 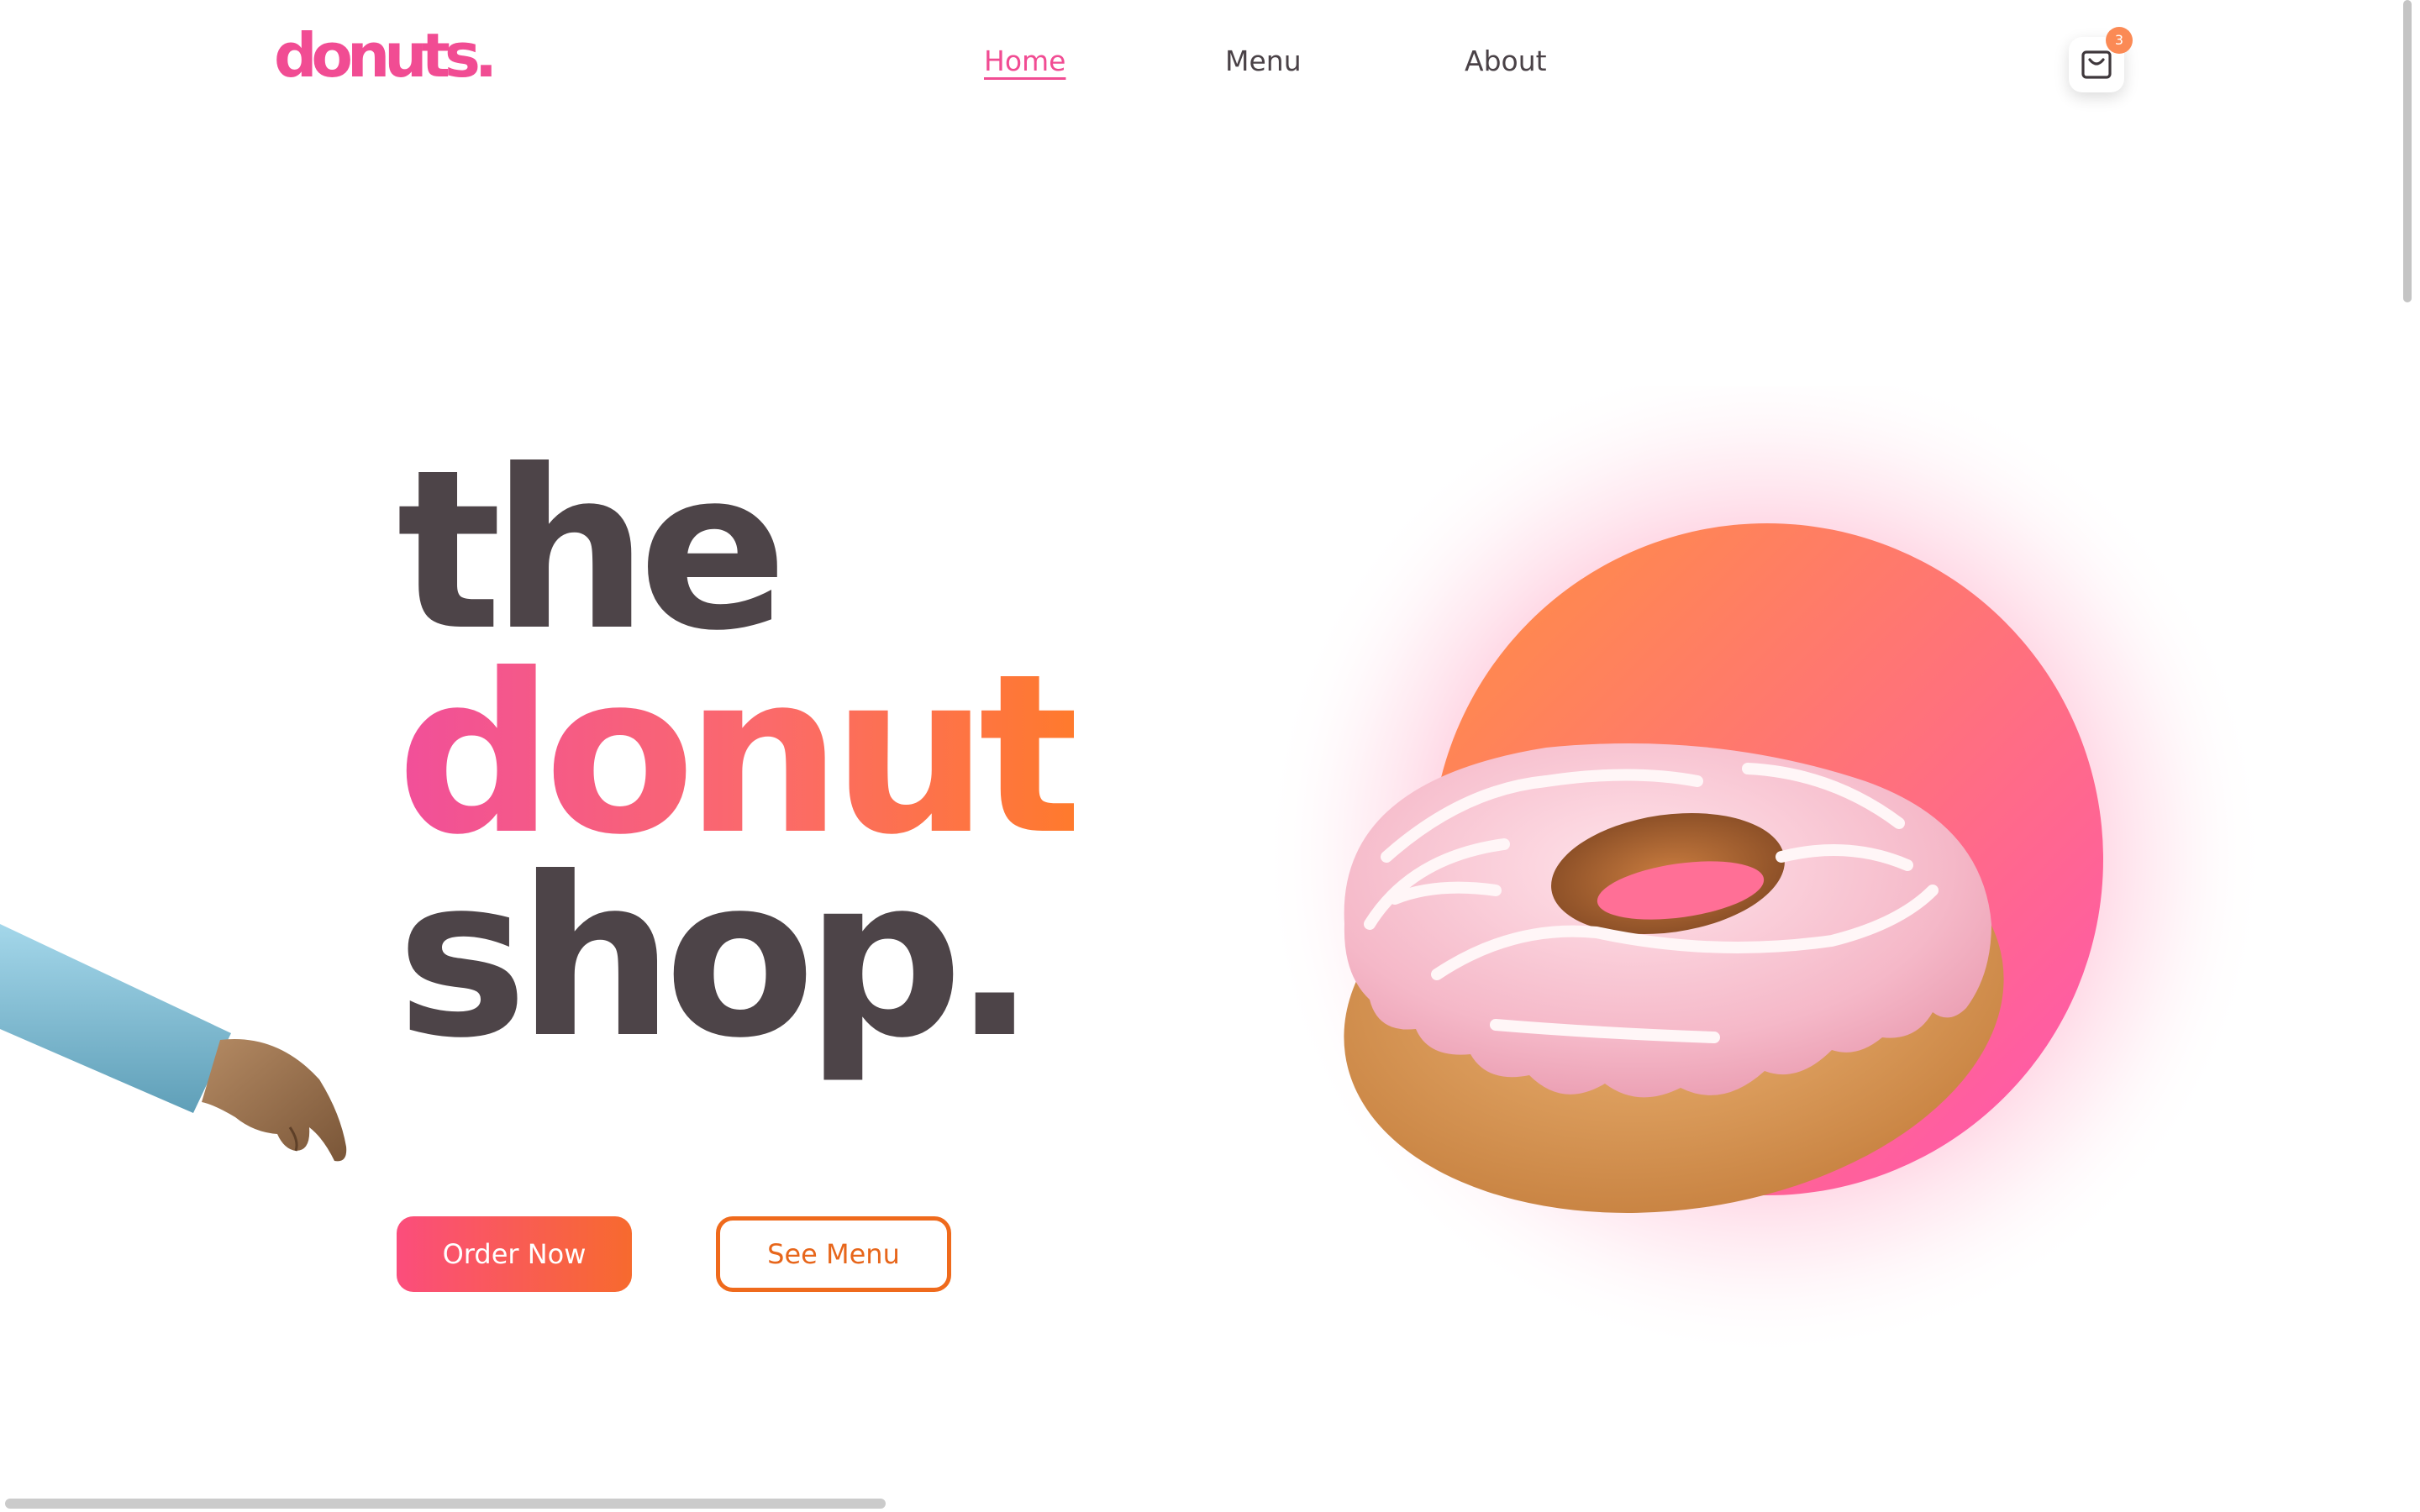 I want to click on hero-headline-line3: shop., so click(x=717, y=958).